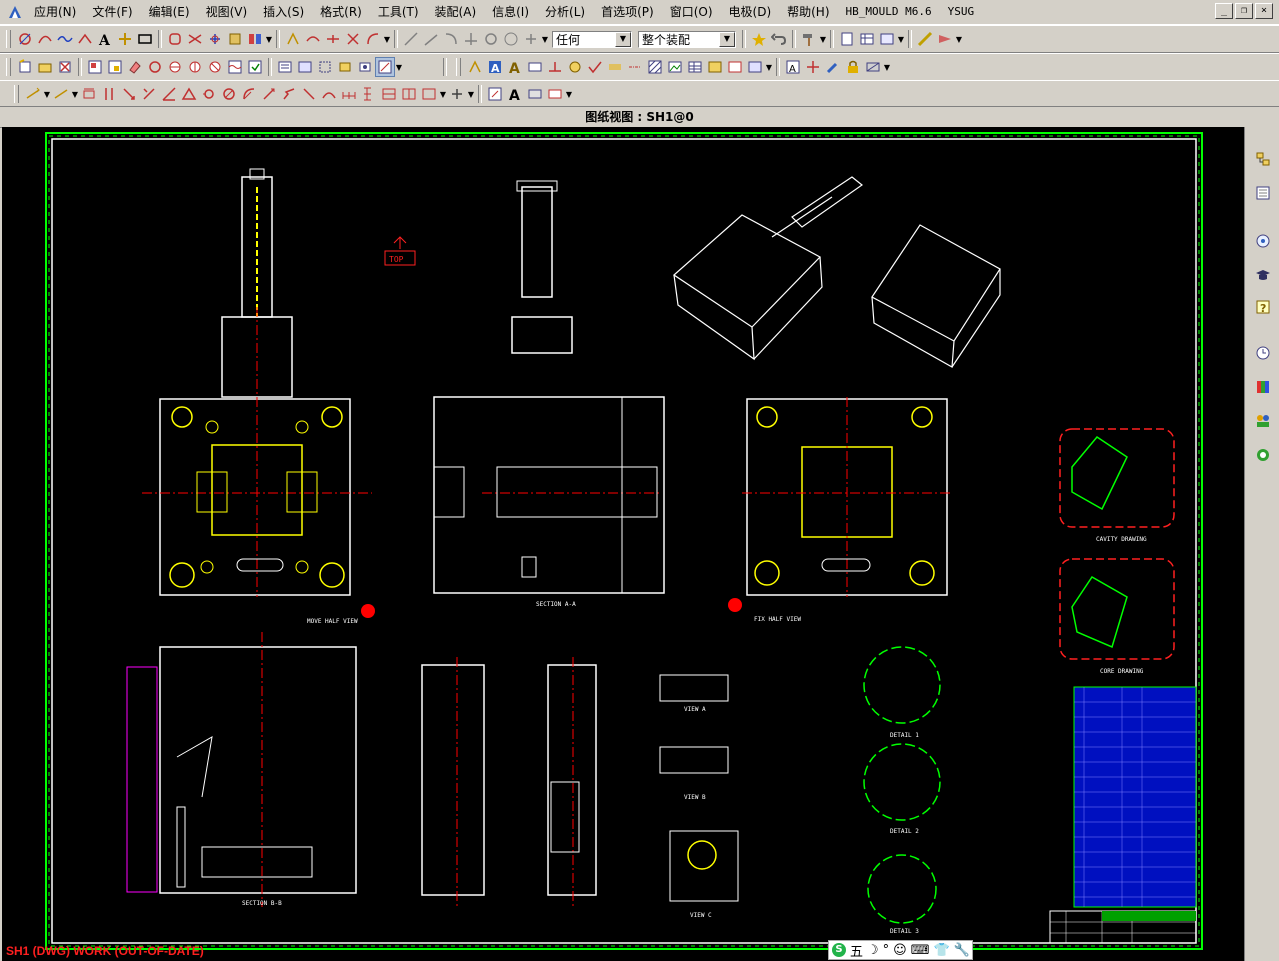  Describe the element at coordinates (691, 12) in the screenshot. I see `menu-item-window: 窗口(O)` at that location.